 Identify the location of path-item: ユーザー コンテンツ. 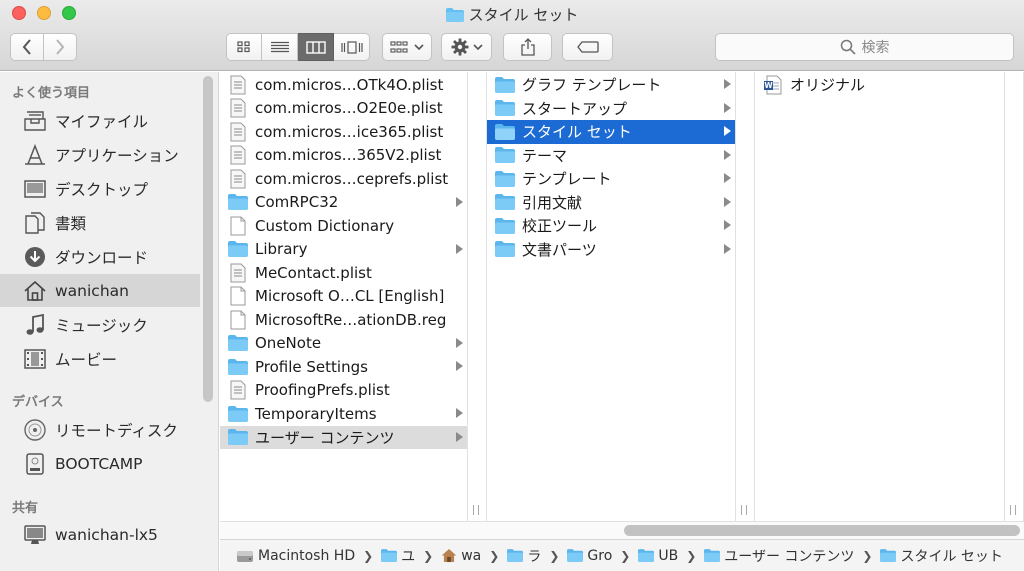
(779, 556).